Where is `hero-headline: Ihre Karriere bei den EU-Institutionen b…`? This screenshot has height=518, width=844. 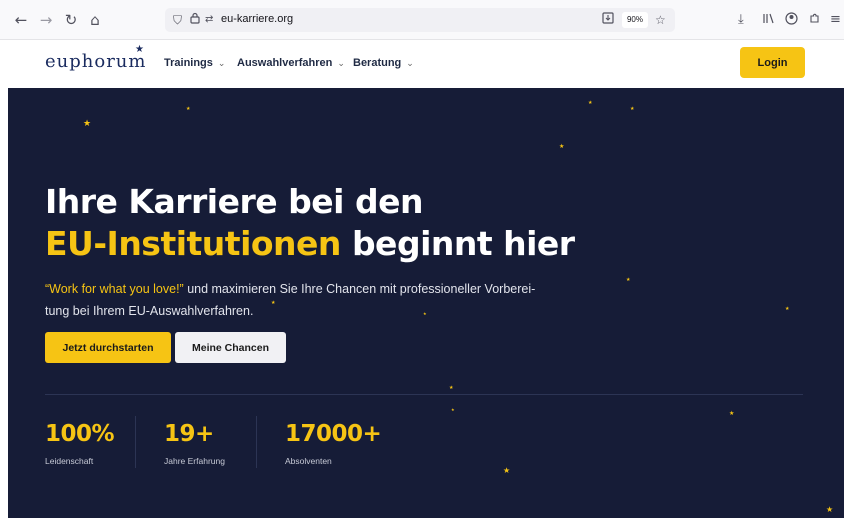 hero-headline: Ihre Karriere bei den EU-Institutionen b… is located at coordinates (310, 223).